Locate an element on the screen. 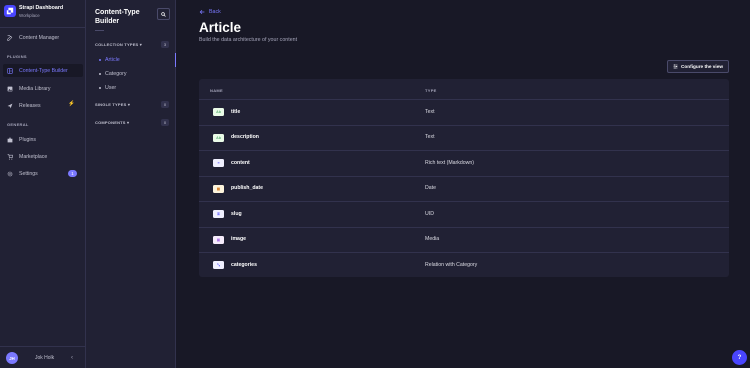  nav-content-type-builder: Content-Type Builder is located at coordinates (43, 70).